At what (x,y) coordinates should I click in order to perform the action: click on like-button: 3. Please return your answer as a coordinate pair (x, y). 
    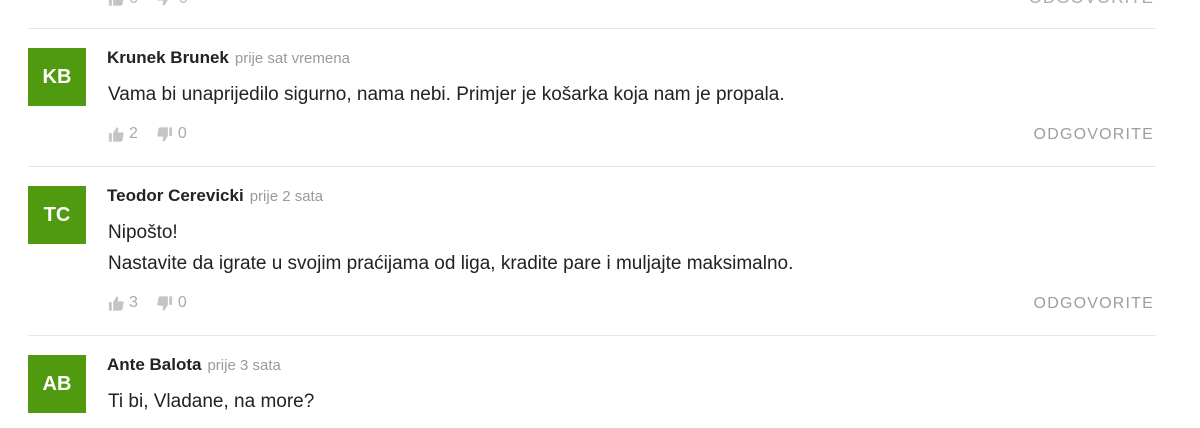
    Looking at the image, I should click on (122, 303).